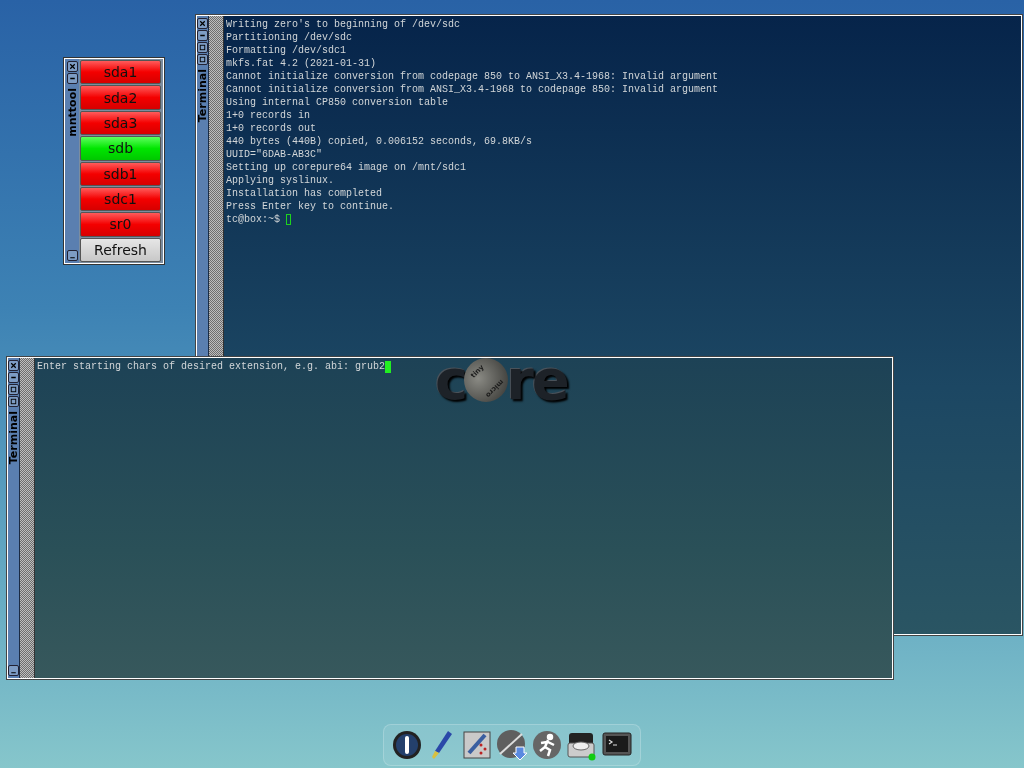 Image resolution: width=1024 pixels, height=768 pixels. I want to click on terminal-line: Press Enter key to continue., so click(310, 206).